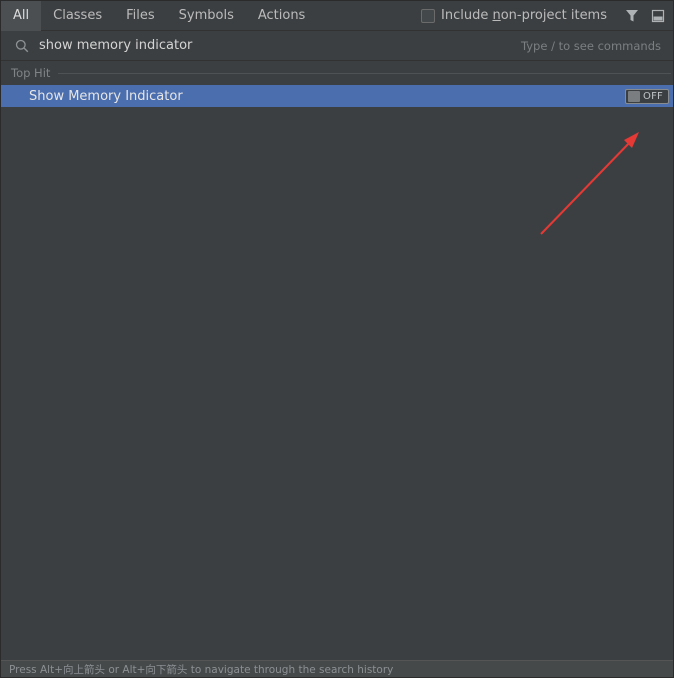  I want to click on search-row: Type / to see commands, so click(337, 46).